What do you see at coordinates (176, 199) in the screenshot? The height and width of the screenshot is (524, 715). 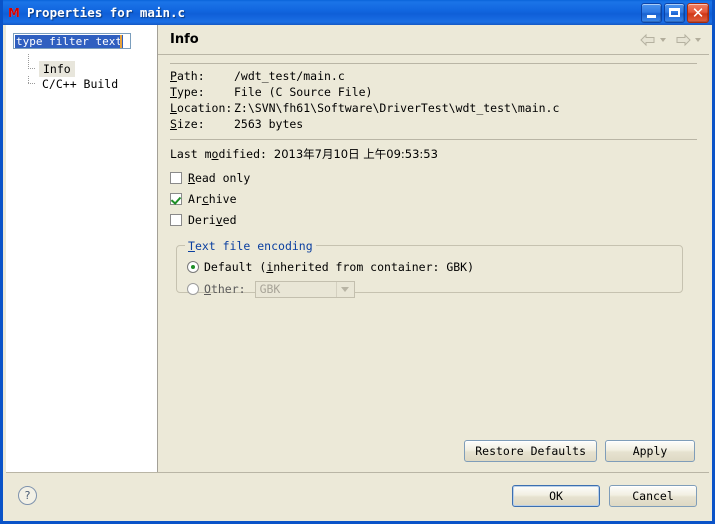 I see `archive-checkbox` at bounding box center [176, 199].